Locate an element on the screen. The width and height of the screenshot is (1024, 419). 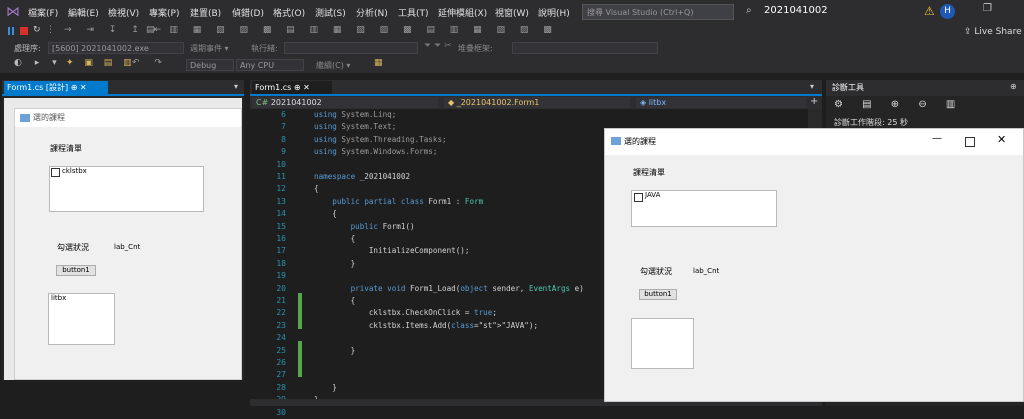
line-number: 10 is located at coordinates (281, 164).